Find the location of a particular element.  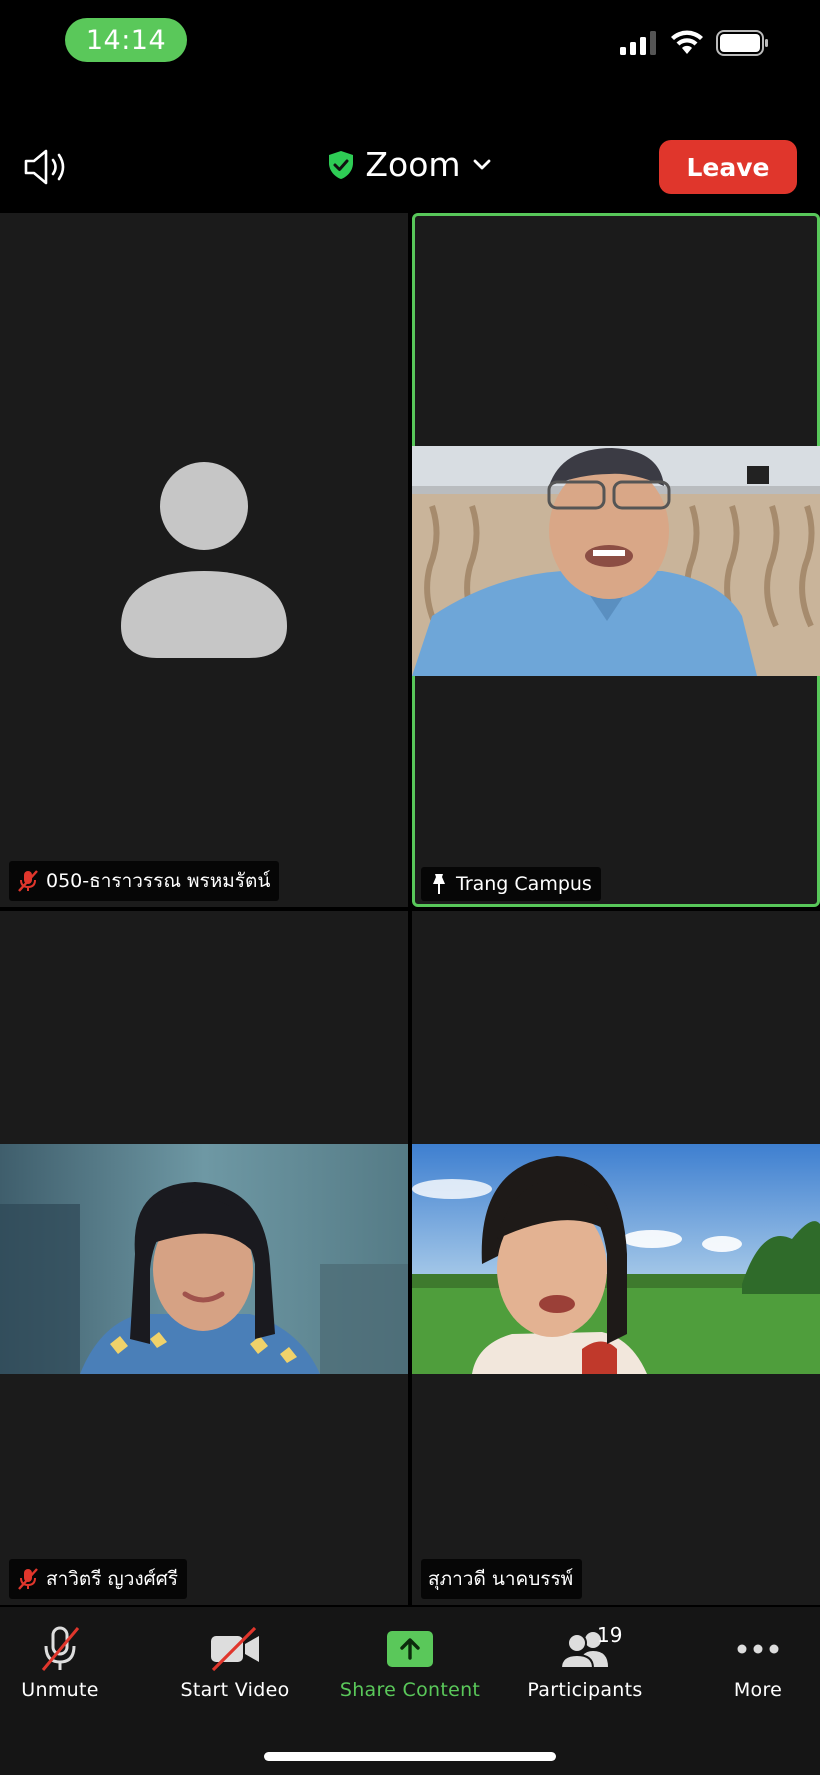

video-off-icon is located at coordinates (235, 1649).